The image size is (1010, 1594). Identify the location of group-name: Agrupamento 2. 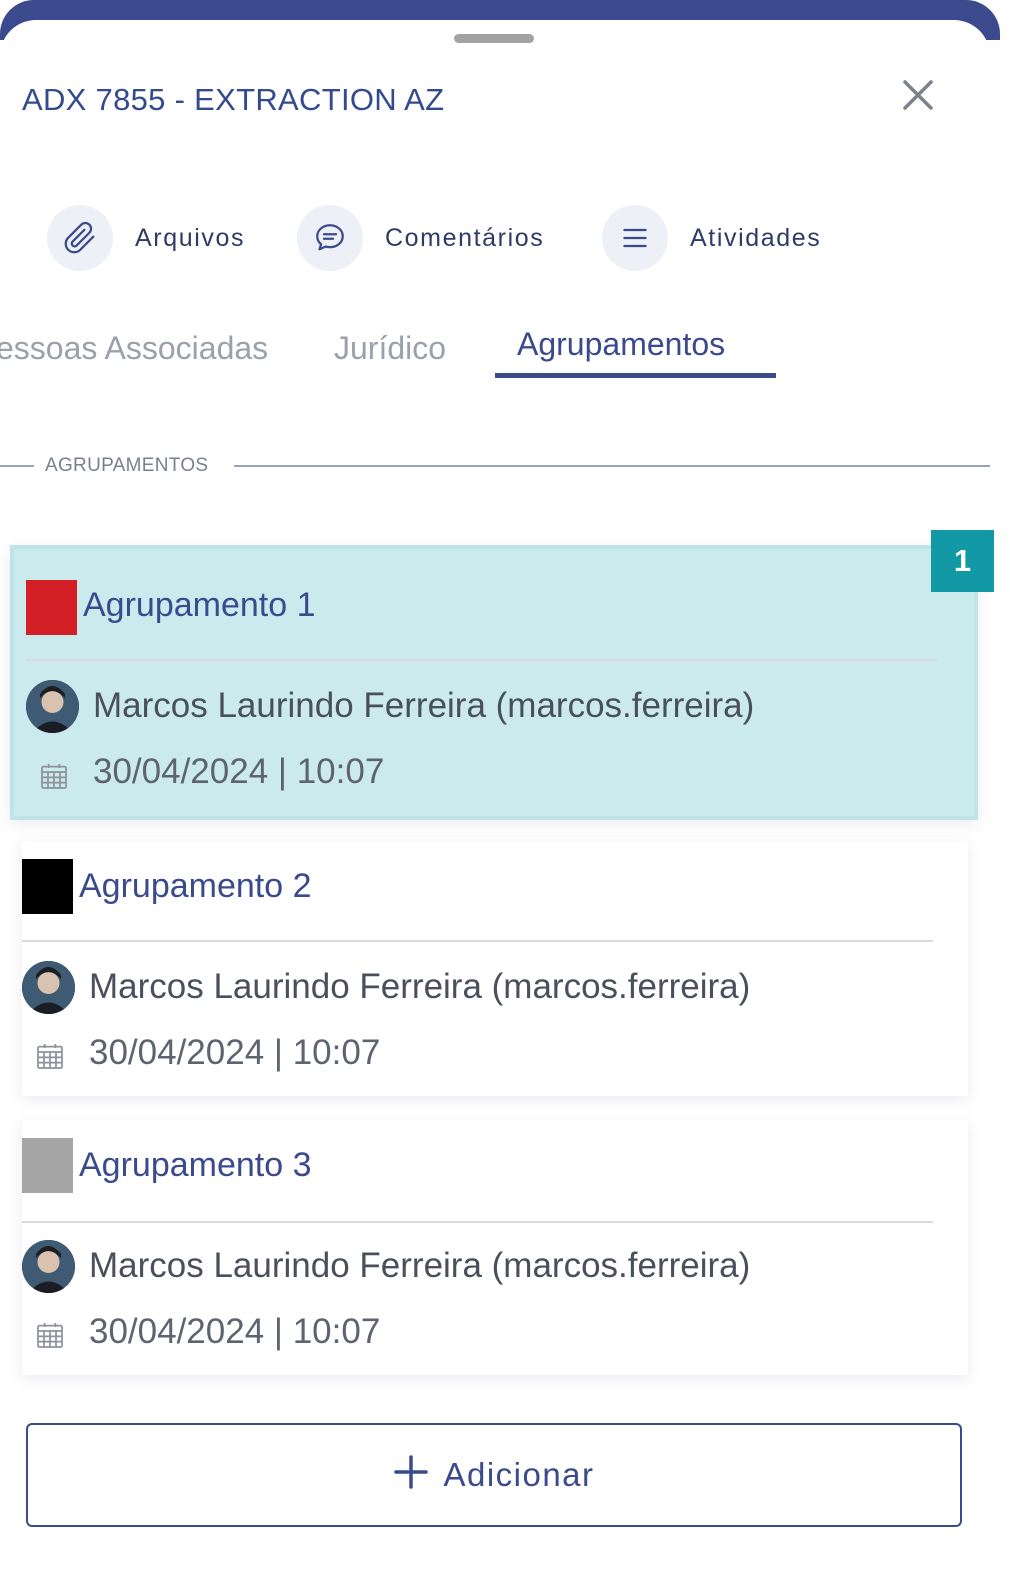
(195, 886).